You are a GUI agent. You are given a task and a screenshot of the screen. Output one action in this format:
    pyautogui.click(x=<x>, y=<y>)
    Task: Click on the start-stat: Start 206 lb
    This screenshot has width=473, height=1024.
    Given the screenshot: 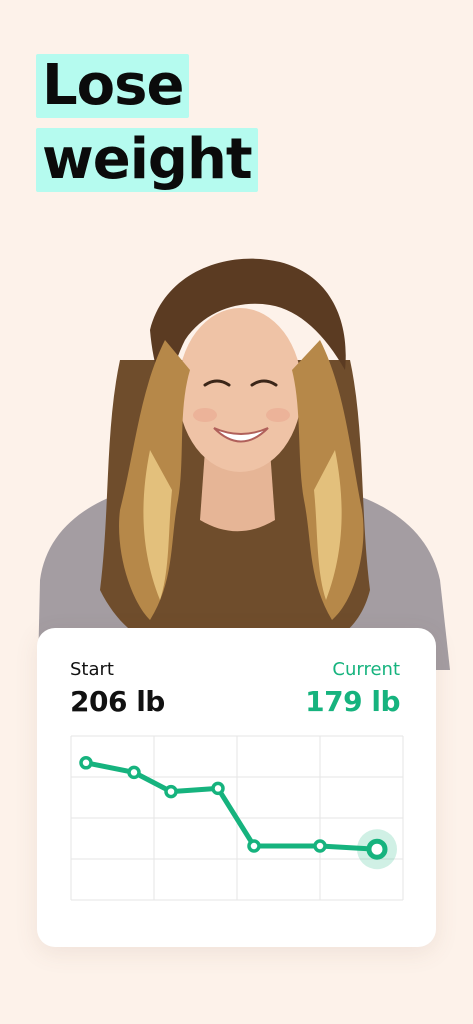 What is the action you would take?
    pyautogui.click(x=117, y=689)
    